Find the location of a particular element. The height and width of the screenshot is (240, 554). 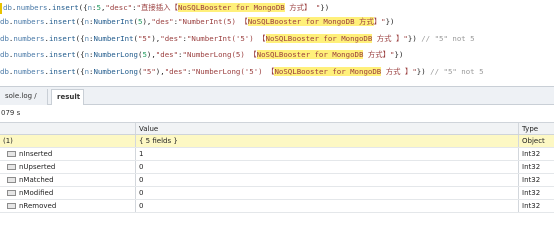

row-key-cell: nMatched is located at coordinates (67, 180).